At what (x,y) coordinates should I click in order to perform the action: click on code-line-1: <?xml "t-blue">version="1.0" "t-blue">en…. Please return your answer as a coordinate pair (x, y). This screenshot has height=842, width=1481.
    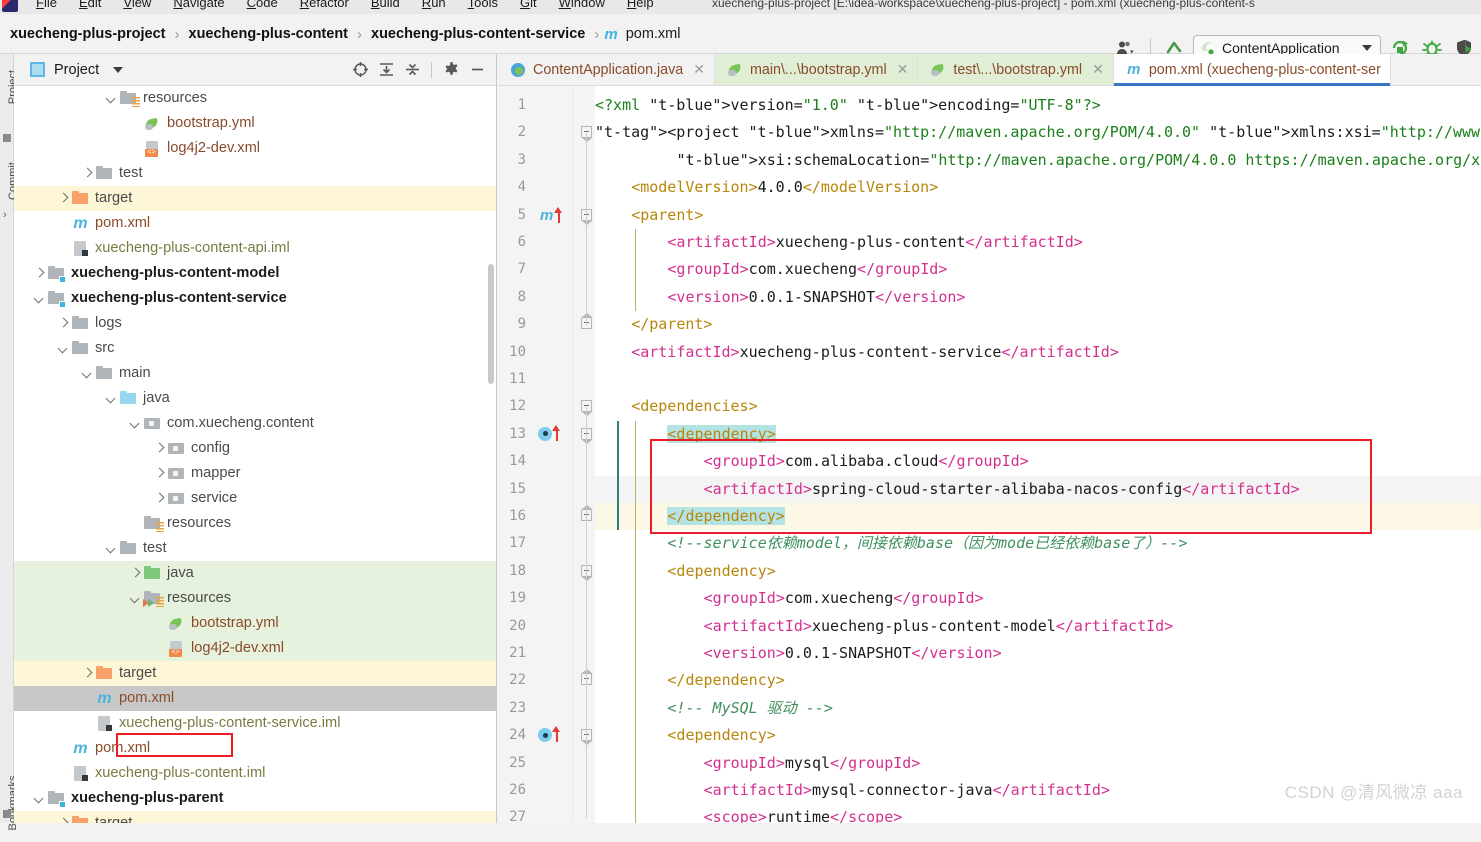
    Looking at the image, I should click on (1038, 105).